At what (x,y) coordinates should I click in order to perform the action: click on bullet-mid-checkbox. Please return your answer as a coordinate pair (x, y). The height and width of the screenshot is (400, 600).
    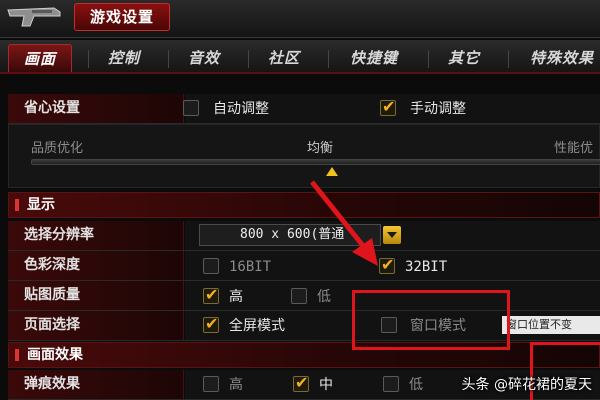
    Looking at the image, I should click on (301, 382).